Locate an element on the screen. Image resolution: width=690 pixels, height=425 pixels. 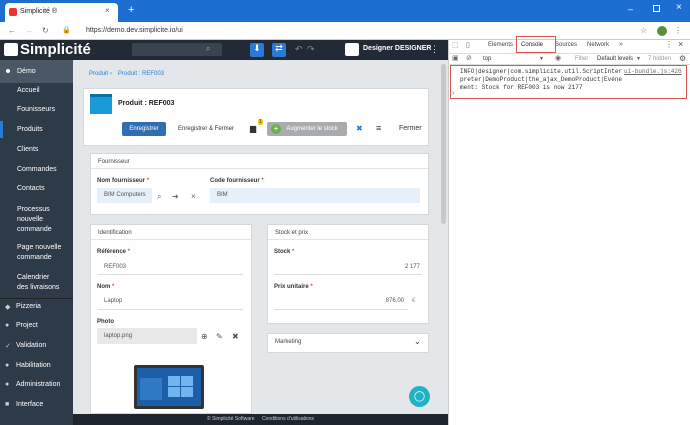
close-button: Fermer is located at coordinates (410, 128).